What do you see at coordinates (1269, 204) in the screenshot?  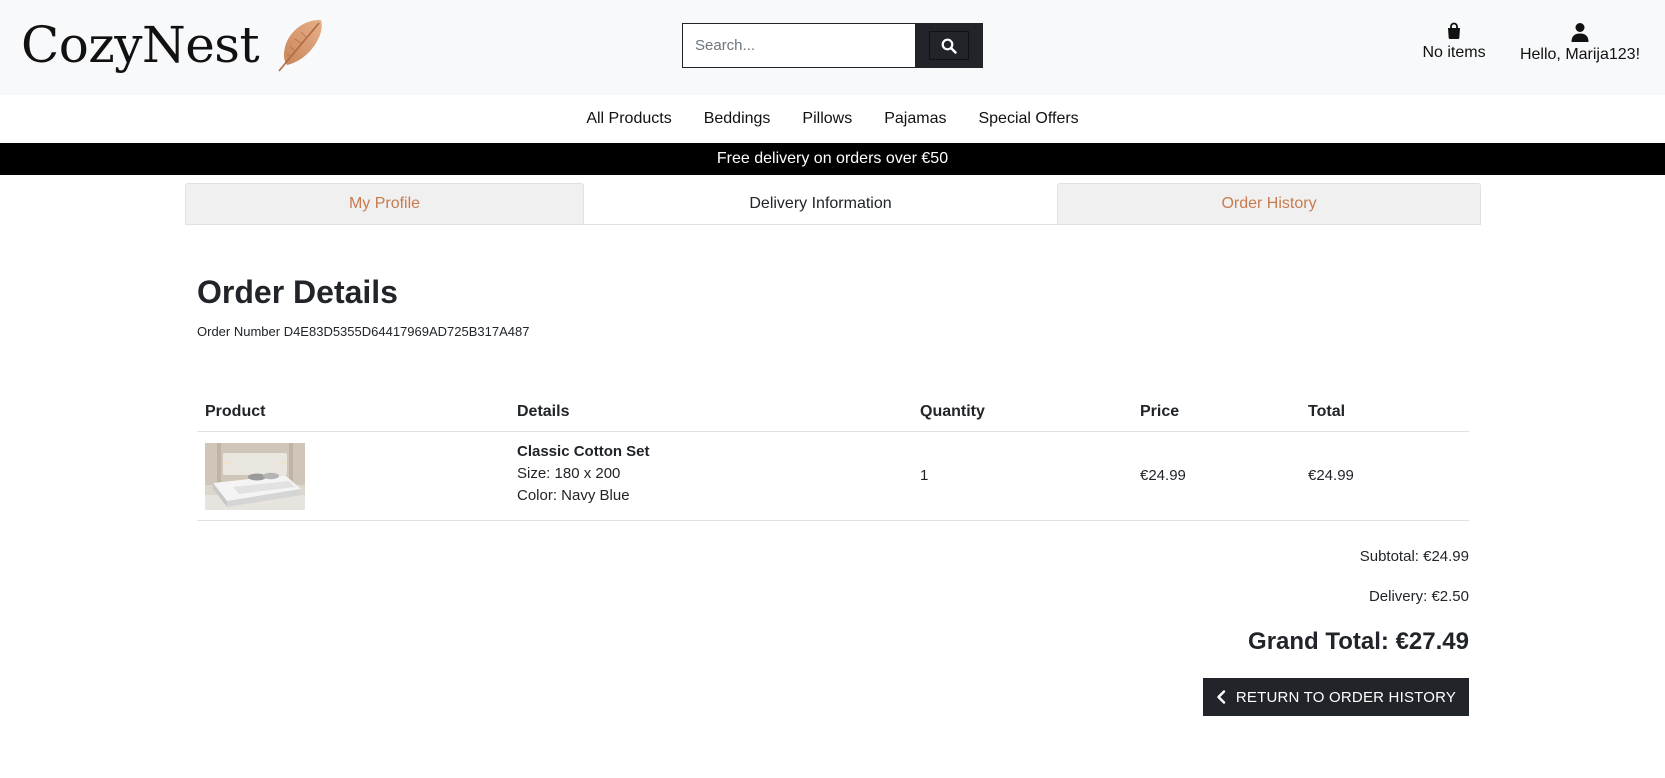 I see `tab-order-history: Order History` at bounding box center [1269, 204].